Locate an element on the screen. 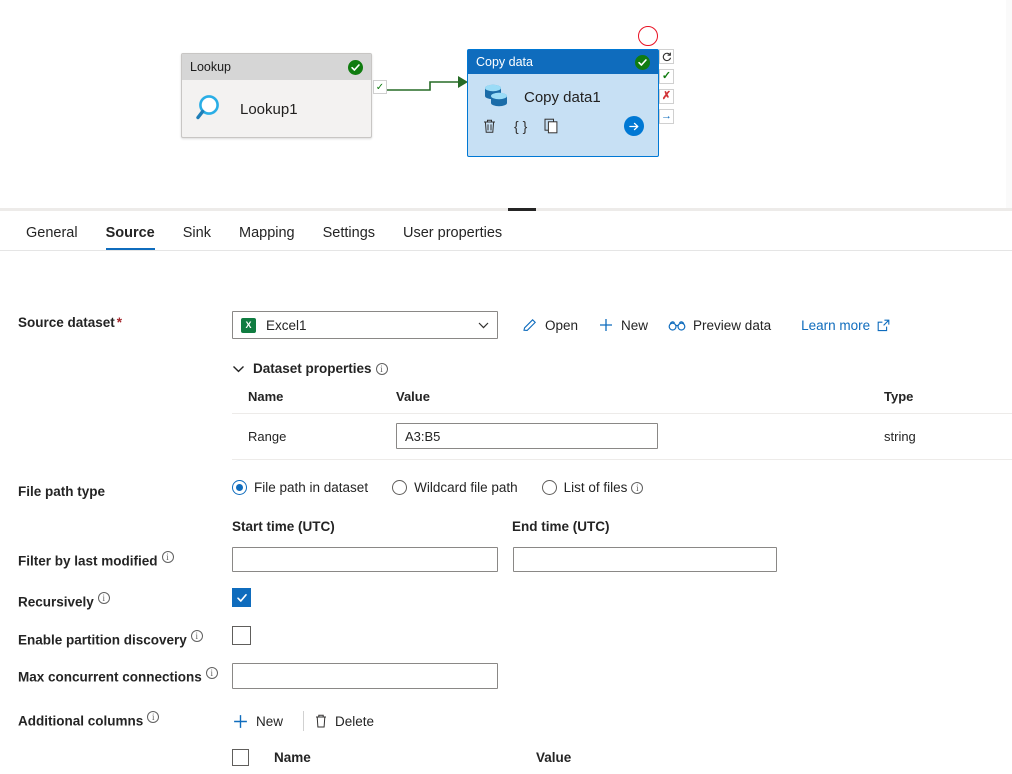 The height and width of the screenshot is (774, 1012). plus-icon is located at coordinates (606, 325).